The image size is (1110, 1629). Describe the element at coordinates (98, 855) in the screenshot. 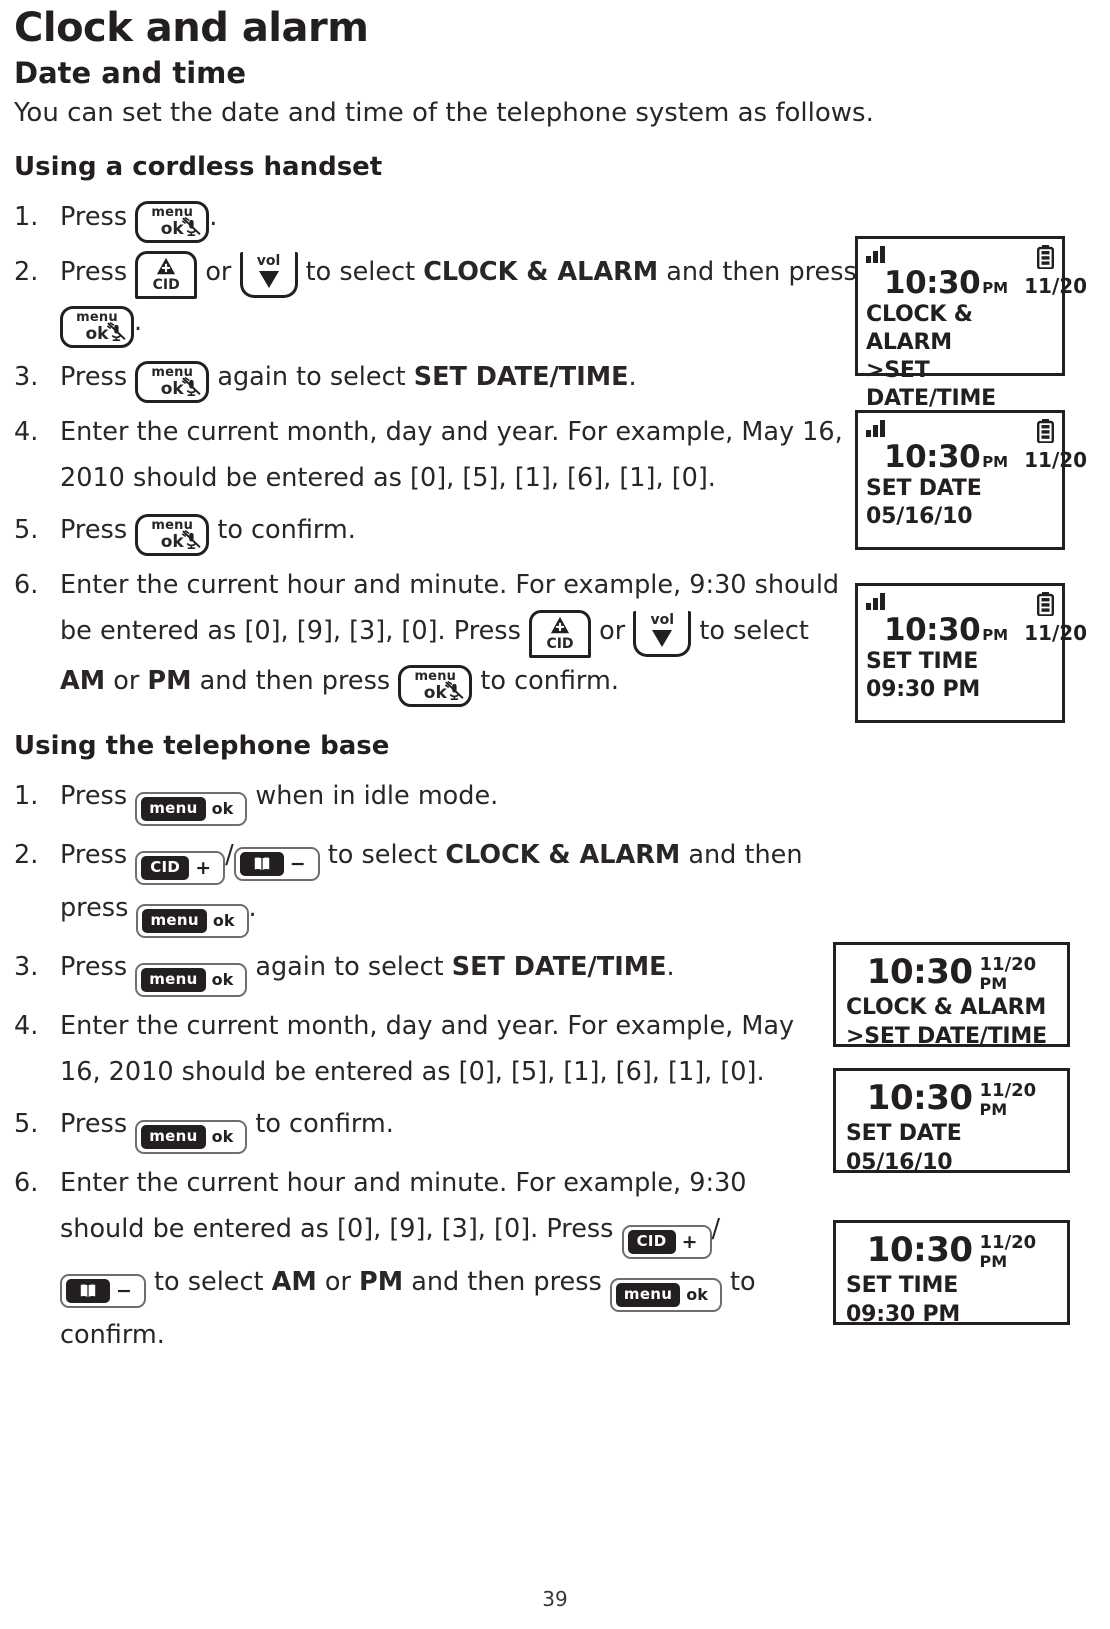

I see `step-text: Press` at that location.